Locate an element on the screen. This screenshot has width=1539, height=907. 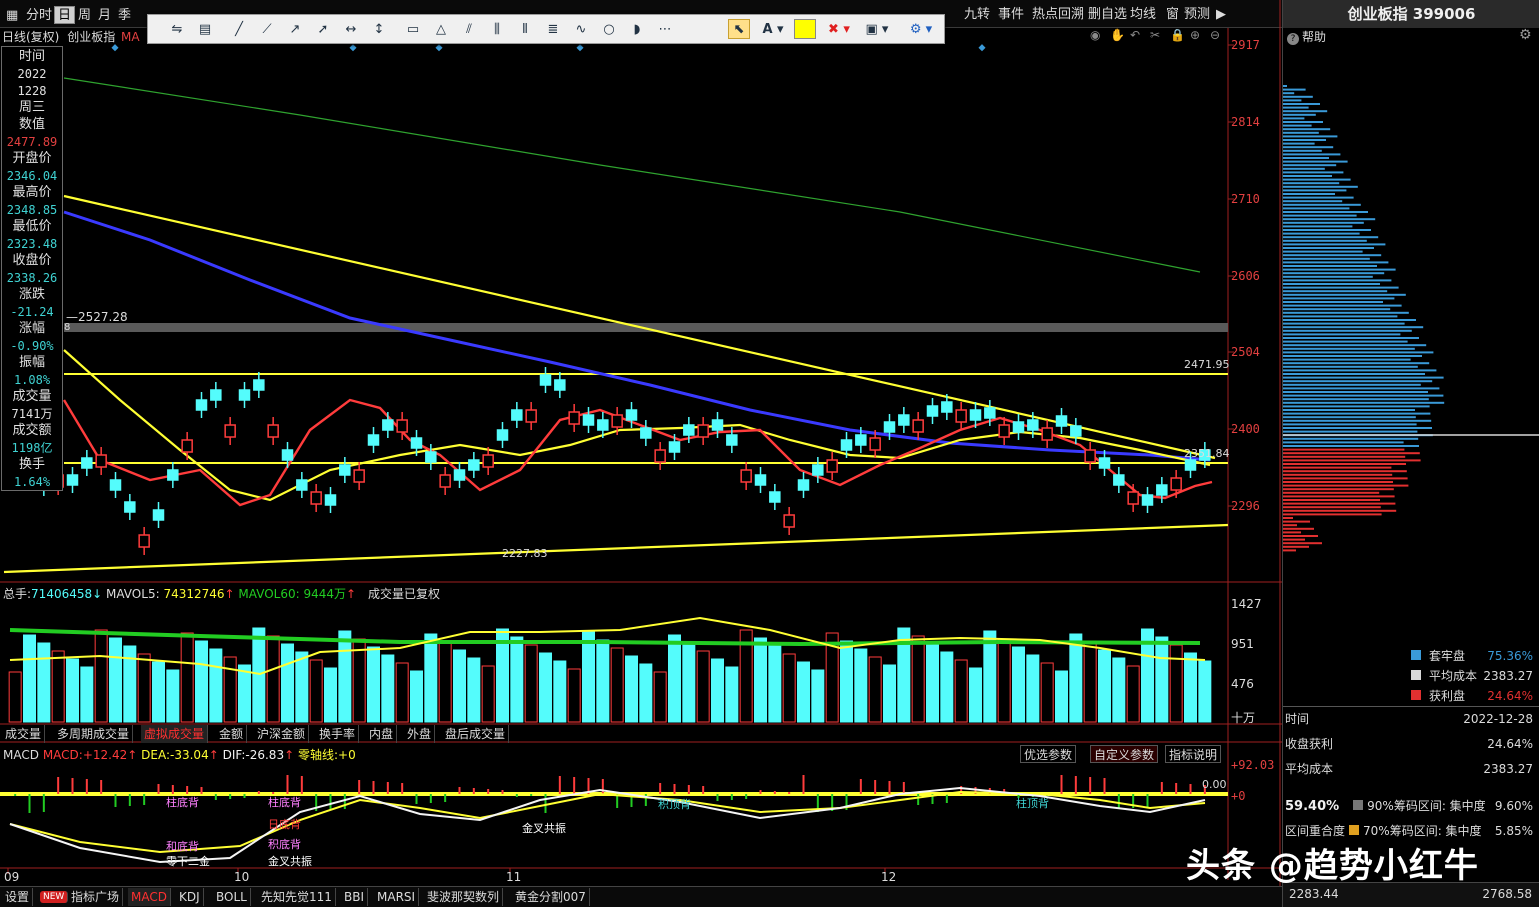
tab-multi-period-volume: 多周期成交量 is located at coordinates (94, 734).